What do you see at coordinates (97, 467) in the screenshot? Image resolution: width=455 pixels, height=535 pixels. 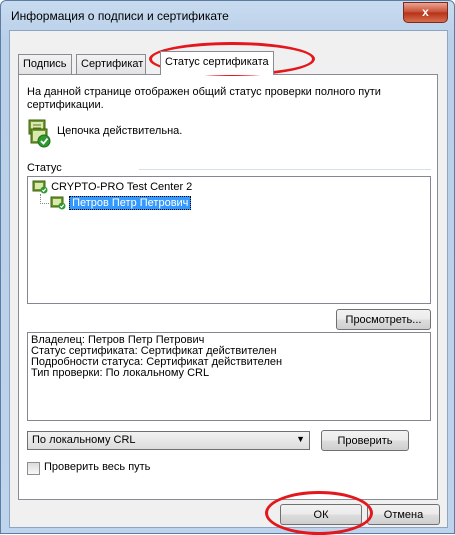 I see `full-path-checkbox-label: Проверить весь путь` at bounding box center [97, 467].